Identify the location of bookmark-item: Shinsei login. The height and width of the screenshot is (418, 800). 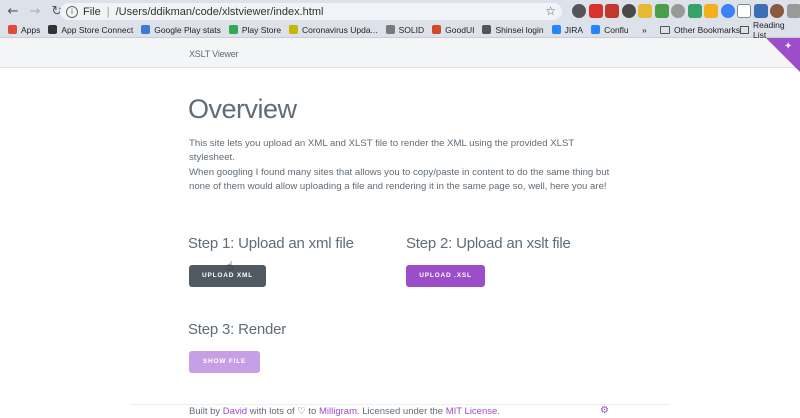
(513, 29).